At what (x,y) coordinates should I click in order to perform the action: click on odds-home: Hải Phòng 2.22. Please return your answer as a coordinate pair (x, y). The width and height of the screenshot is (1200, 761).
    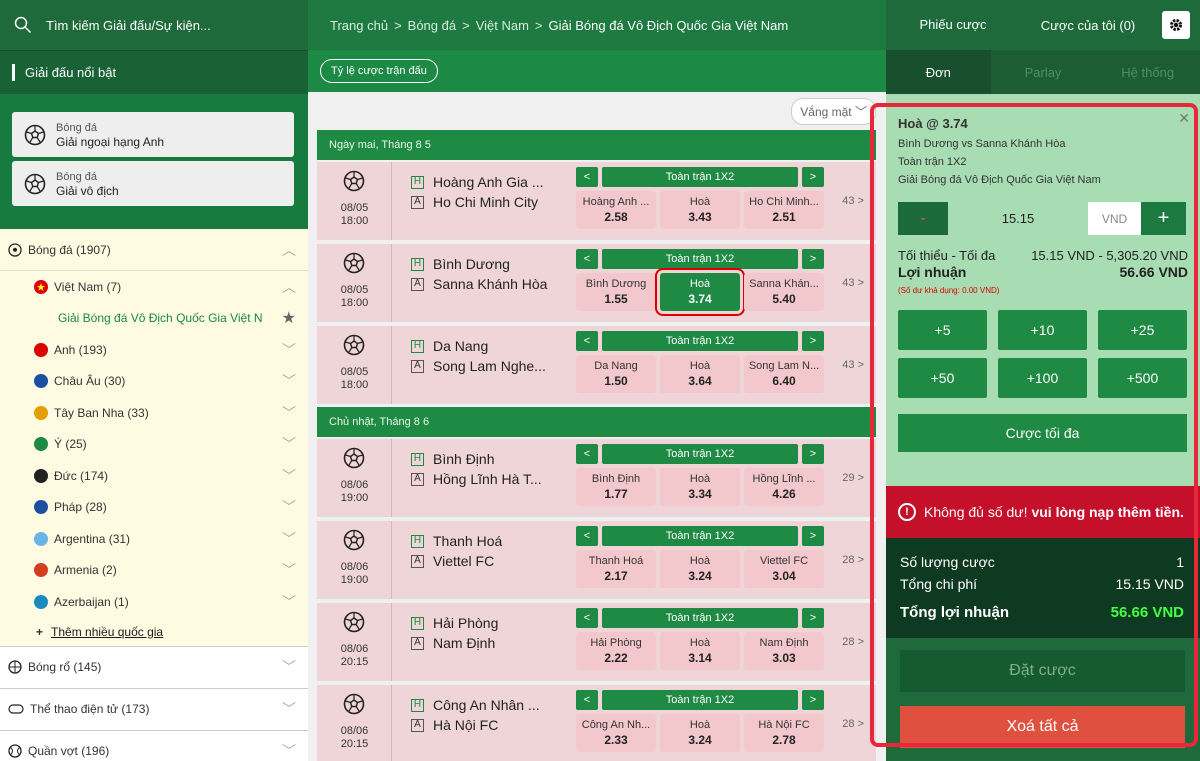
    Looking at the image, I should click on (616, 651).